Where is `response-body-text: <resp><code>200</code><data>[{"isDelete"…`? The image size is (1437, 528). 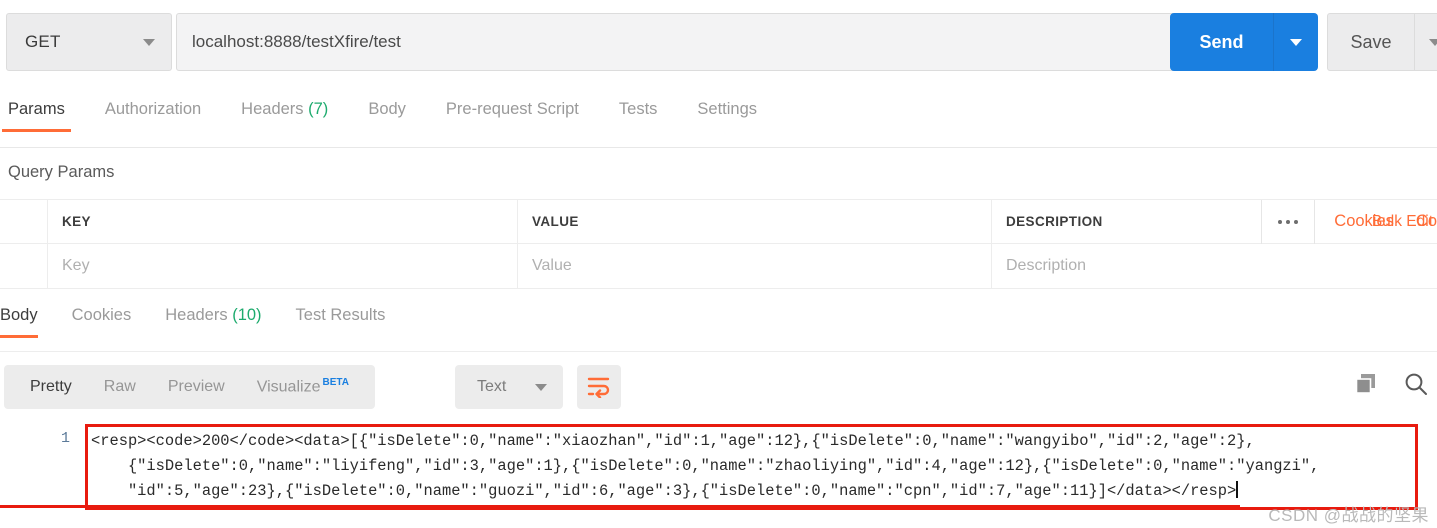 response-body-text: <resp><code>200</code><data>[{"isDelete"… is located at coordinates (761, 466).